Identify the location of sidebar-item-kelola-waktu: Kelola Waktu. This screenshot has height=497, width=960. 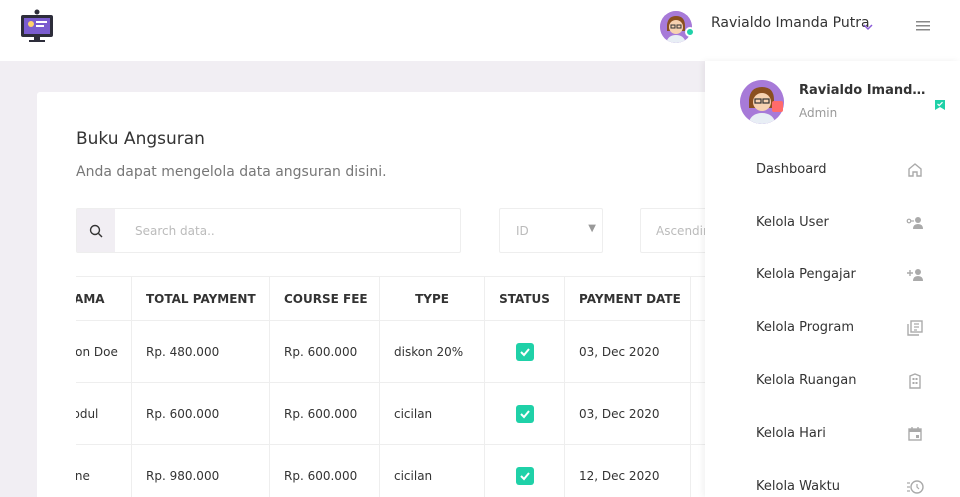
(832, 482).